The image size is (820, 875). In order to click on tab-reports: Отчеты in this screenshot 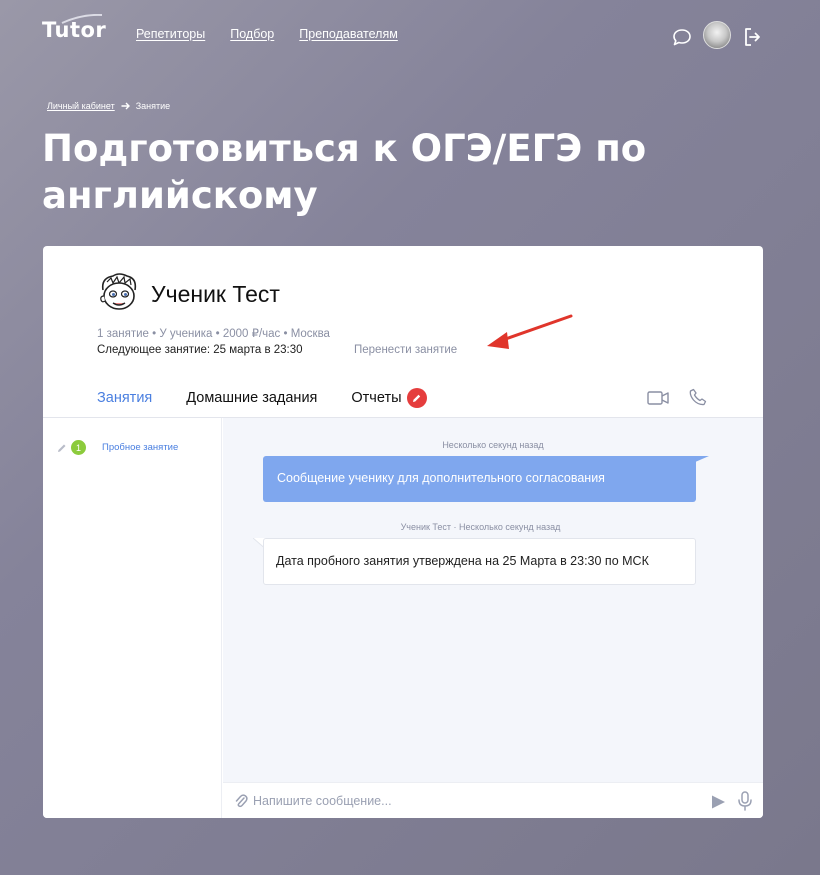, I will do `click(389, 398)`.